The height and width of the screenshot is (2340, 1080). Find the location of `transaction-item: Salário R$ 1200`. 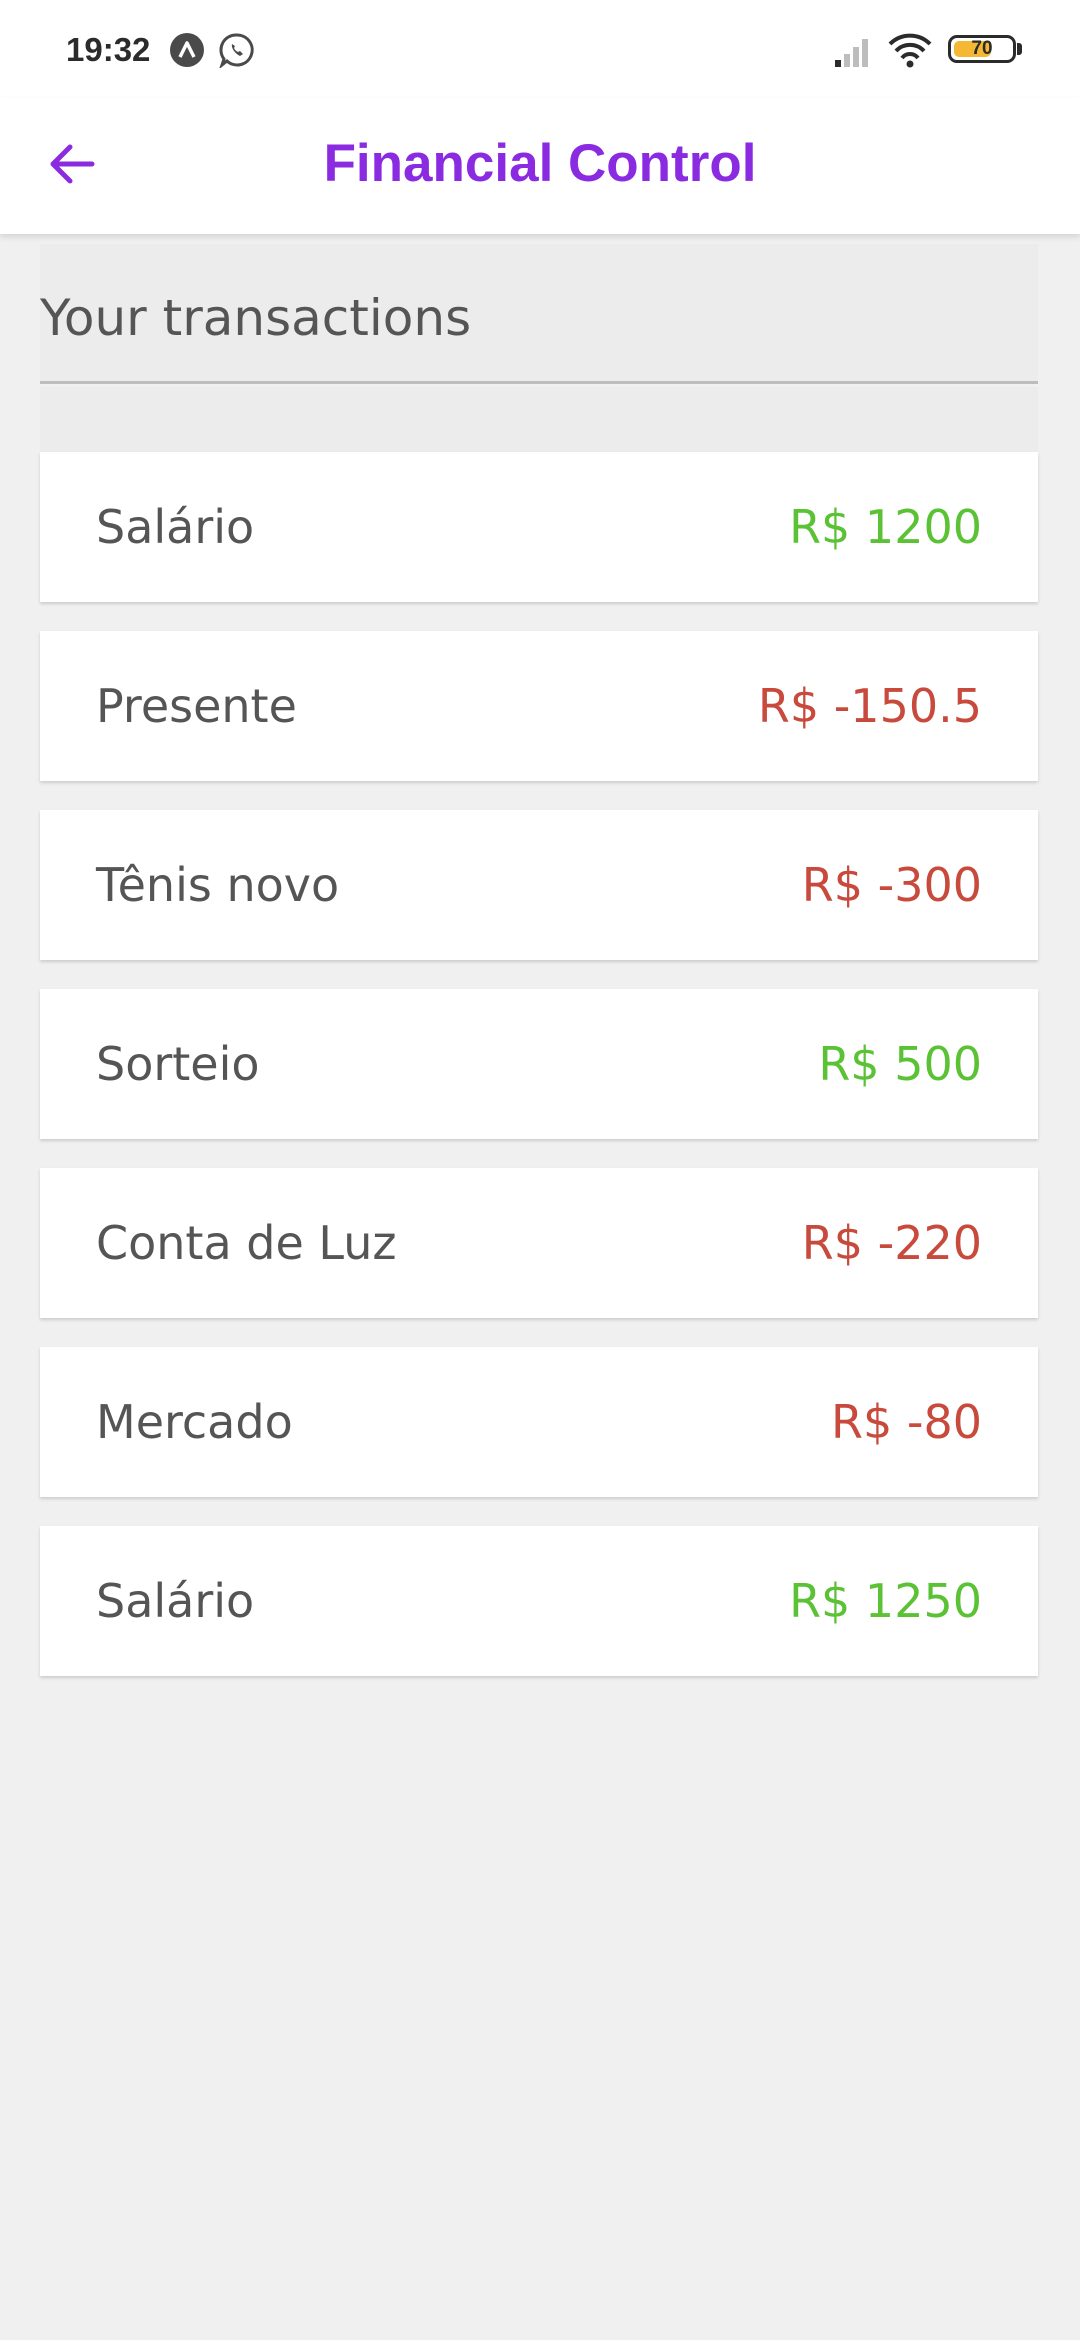

transaction-item: Salário R$ 1200 is located at coordinates (539, 527).